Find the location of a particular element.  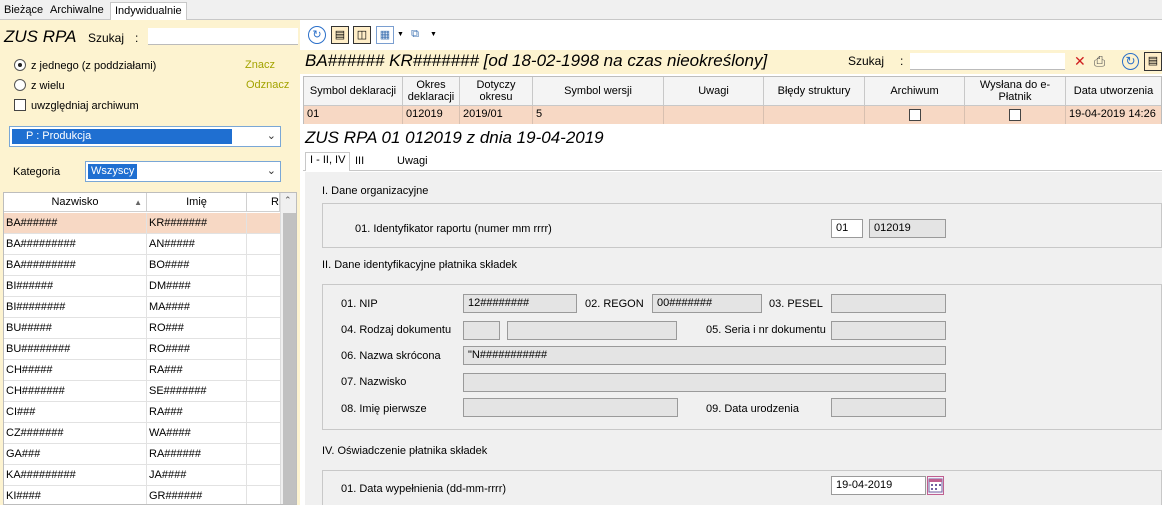

declaration-archiwum is located at coordinates (915, 115).